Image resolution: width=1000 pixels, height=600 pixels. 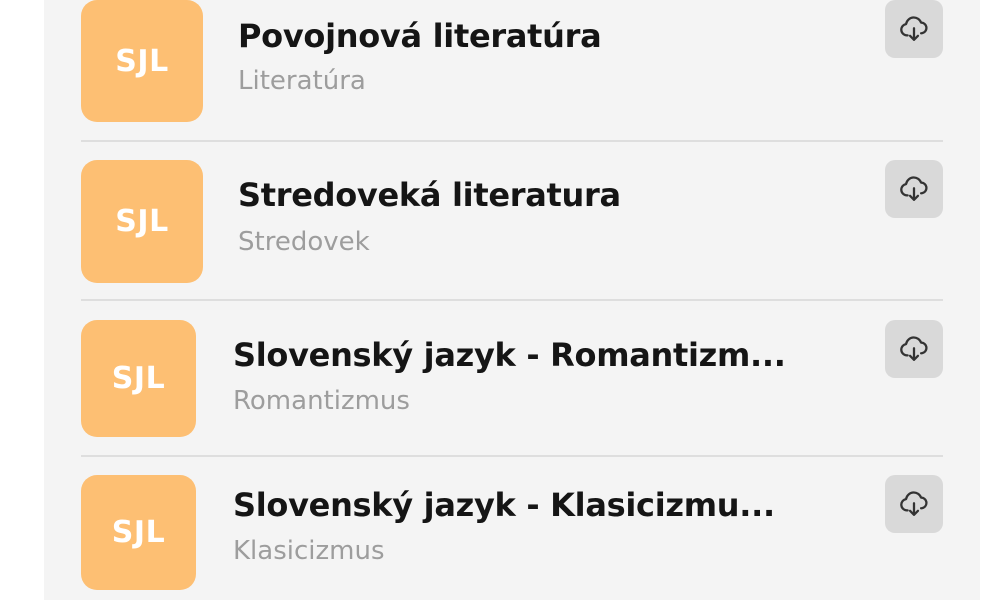 I want to click on item-title: Povojnová literatúra, so click(x=420, y=36).